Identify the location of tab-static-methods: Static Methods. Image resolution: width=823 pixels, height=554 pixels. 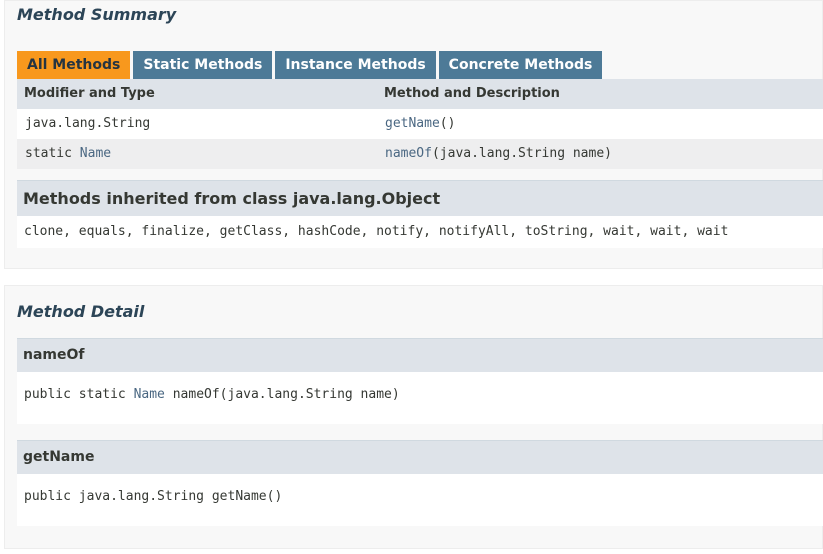
(203, 65).